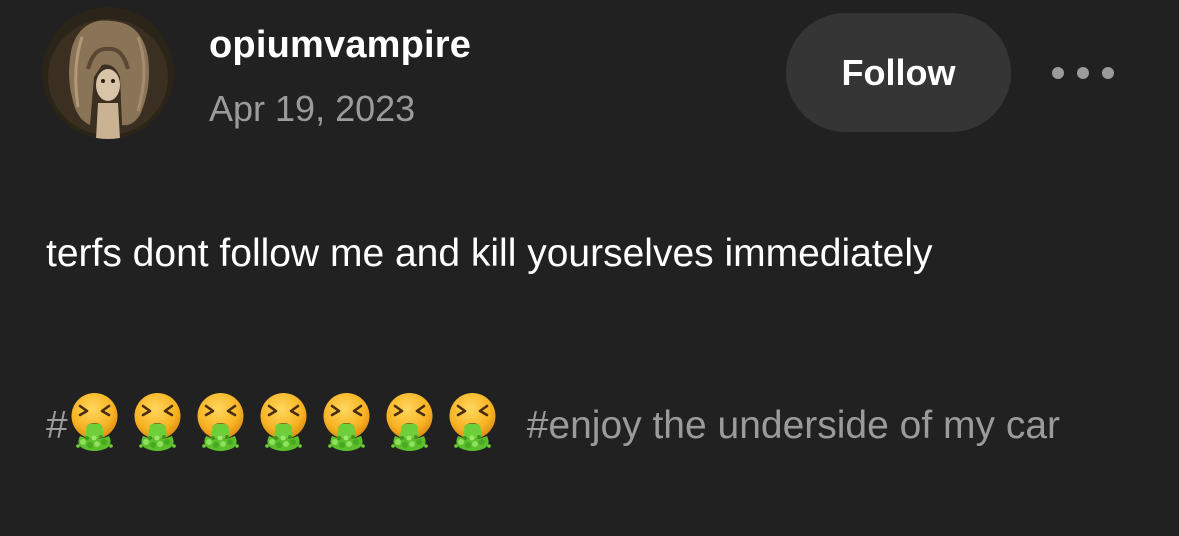  I want to click on user-avatar-image, so click(108, 73).